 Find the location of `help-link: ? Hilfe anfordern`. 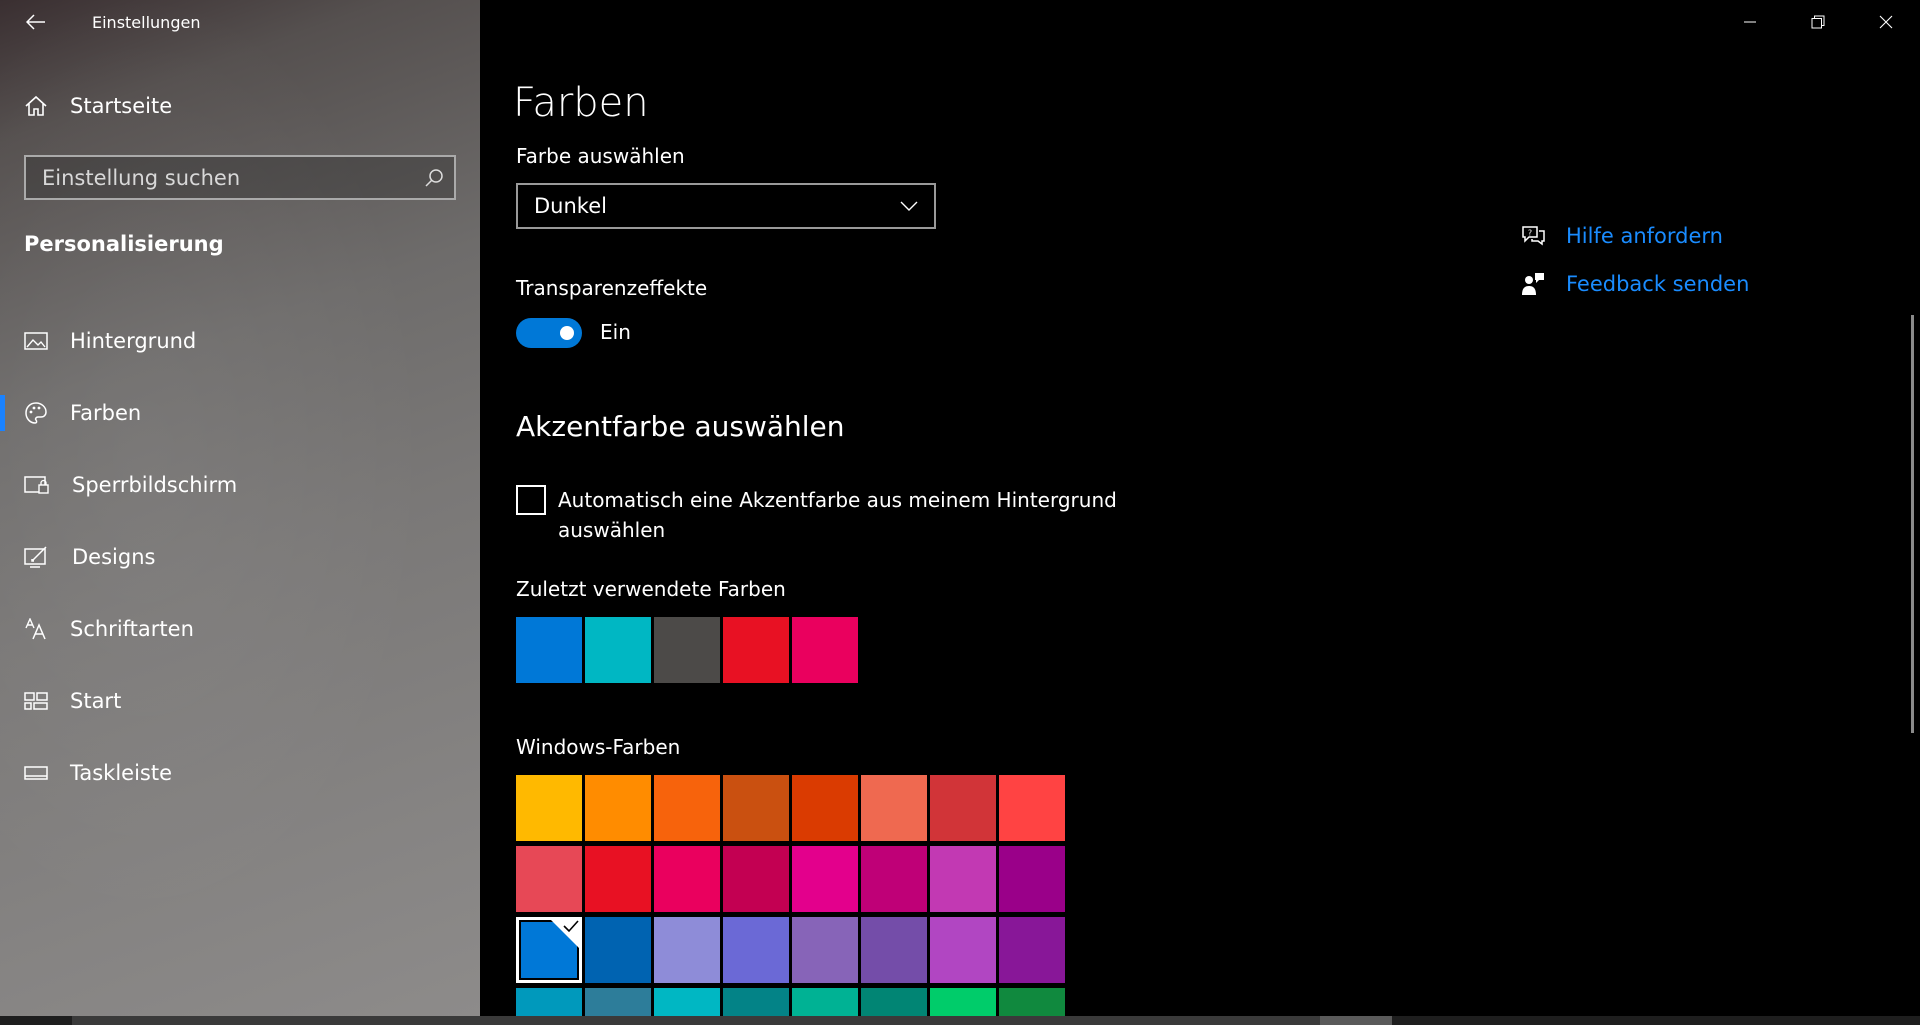

help-link: ? Hilfe anfordern is located at coordinates (1634, 236).